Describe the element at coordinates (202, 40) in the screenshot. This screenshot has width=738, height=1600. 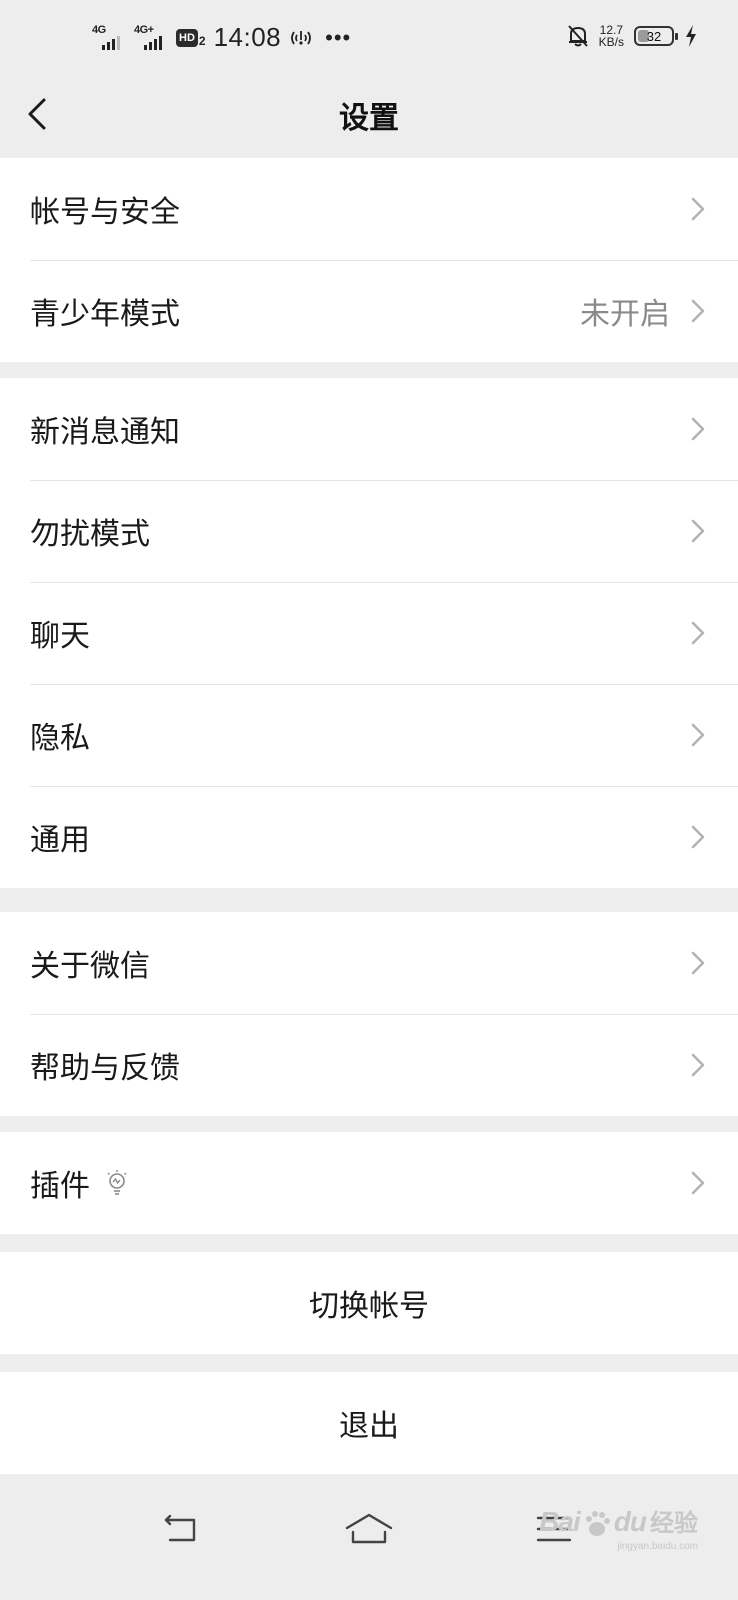
I see `hd-sub: 2` at that location.